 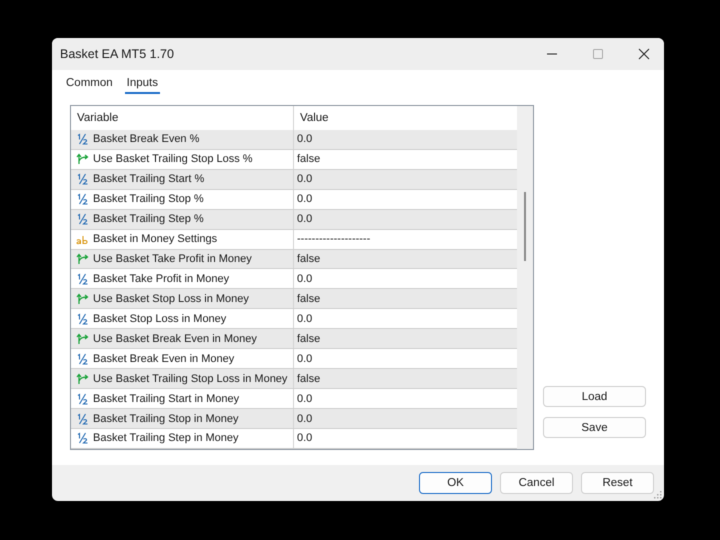 I want to click on variable-name: Basket Trailing Stop %, so click(x=148, y=199).